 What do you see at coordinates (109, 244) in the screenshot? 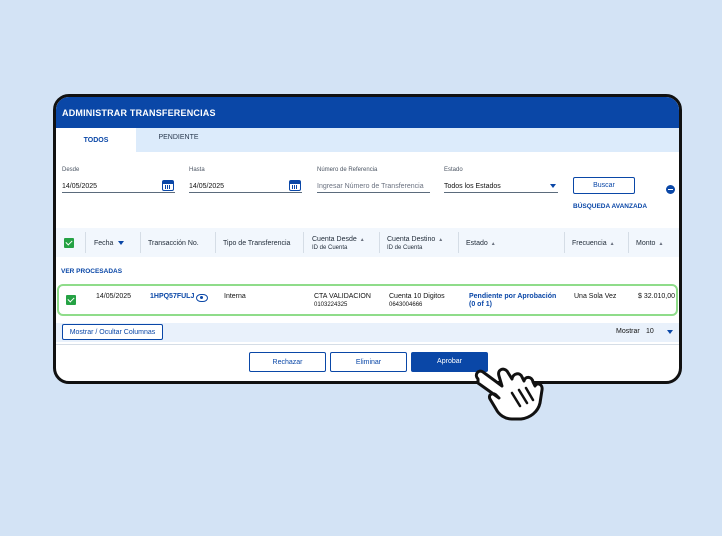
I see `header-fecha: Fecha` at bounding box center [109, 244].